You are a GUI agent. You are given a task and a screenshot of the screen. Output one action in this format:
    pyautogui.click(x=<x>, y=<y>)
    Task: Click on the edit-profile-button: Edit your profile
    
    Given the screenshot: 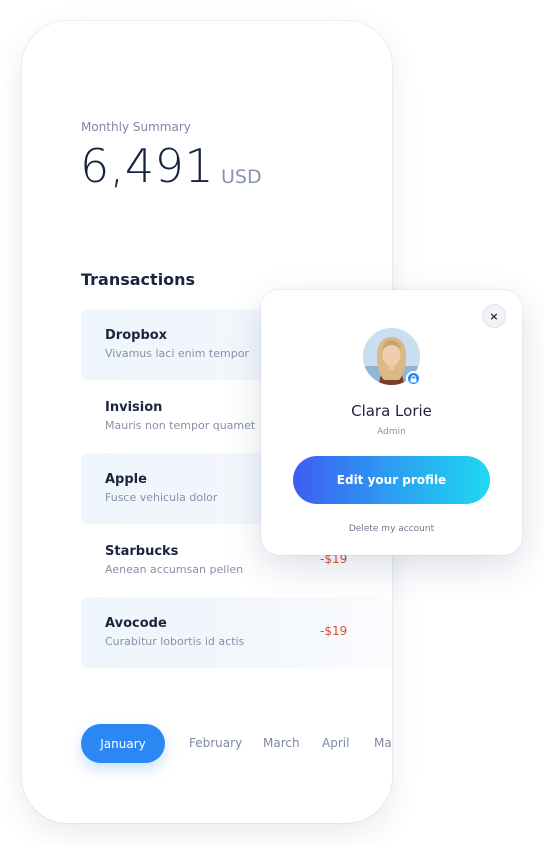 What is the action you would take?
    pyautogui.click(x=391, y=480)
    